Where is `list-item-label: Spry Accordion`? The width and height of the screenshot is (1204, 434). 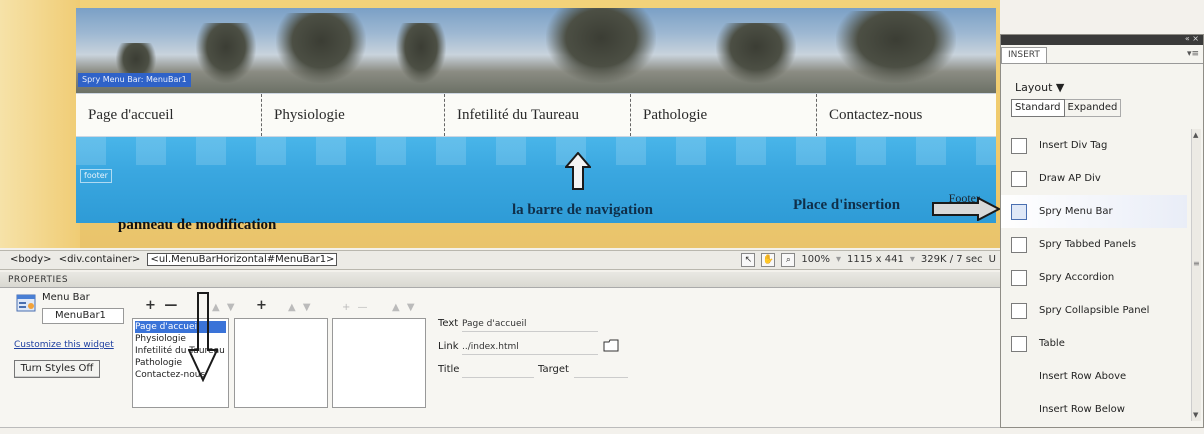
list-item-label: Spry Accordion is located at coordinates (1077, 277).